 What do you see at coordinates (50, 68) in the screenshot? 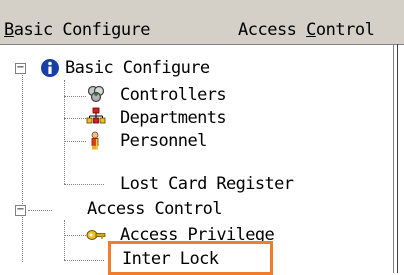
I see `info-icon` at bounding box center [50, 68].